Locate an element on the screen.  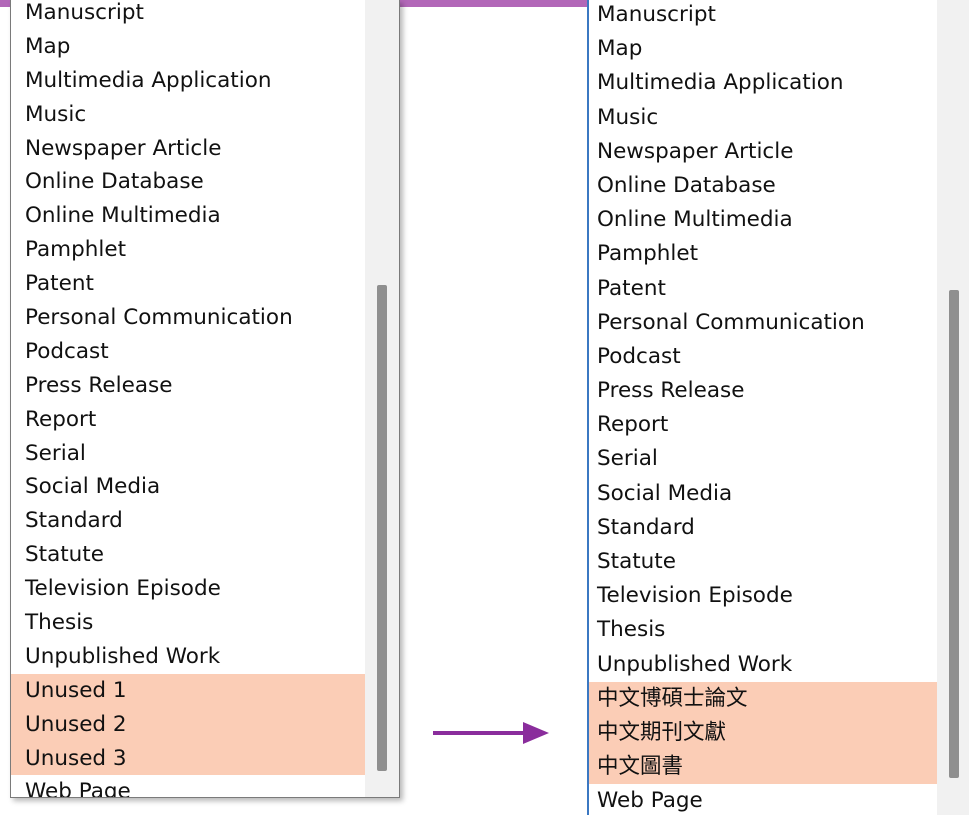
arrow-shaft is located at coordinates (479, 733).